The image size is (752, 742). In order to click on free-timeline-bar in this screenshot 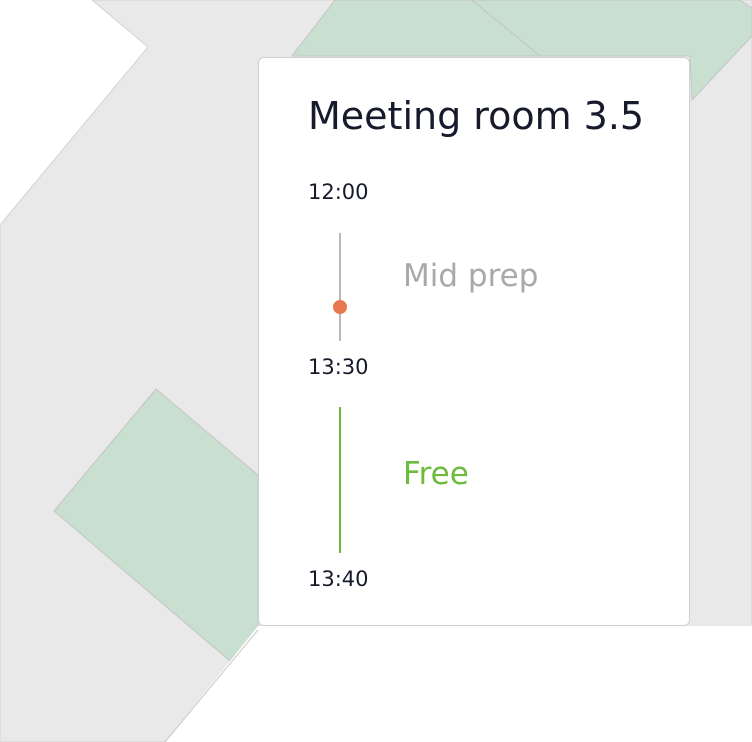, I will do `click(340, 480)`.